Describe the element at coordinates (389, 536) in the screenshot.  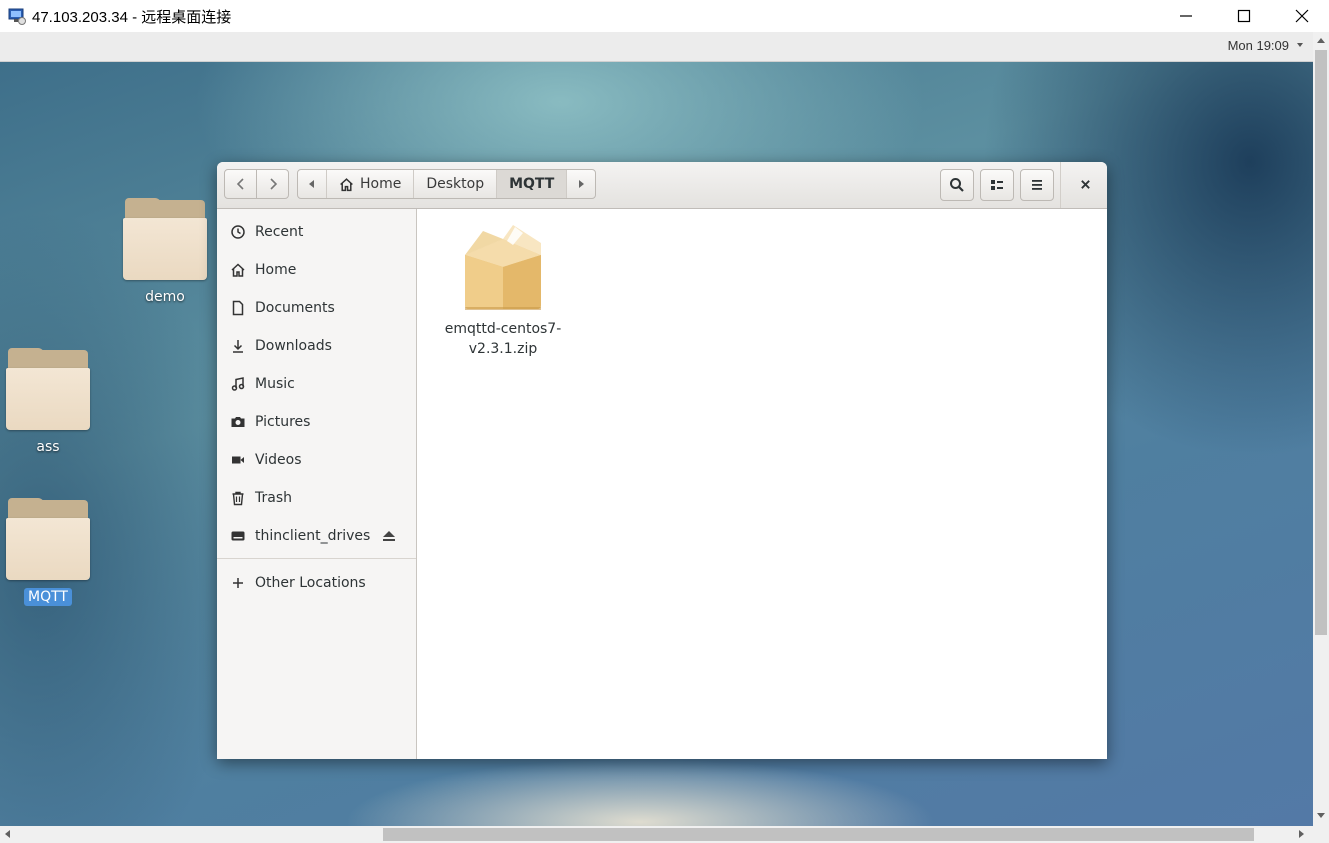
I see `eject-icon` at that location.